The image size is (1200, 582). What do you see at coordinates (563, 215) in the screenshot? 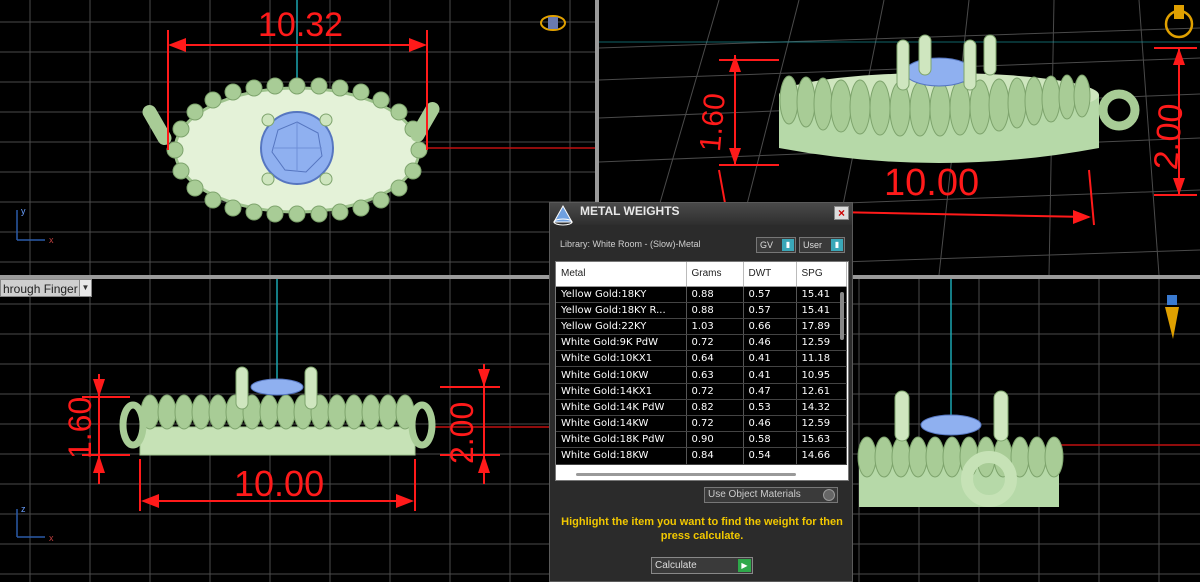
I see `app-logo-icon` at bounding box center [563, 215].